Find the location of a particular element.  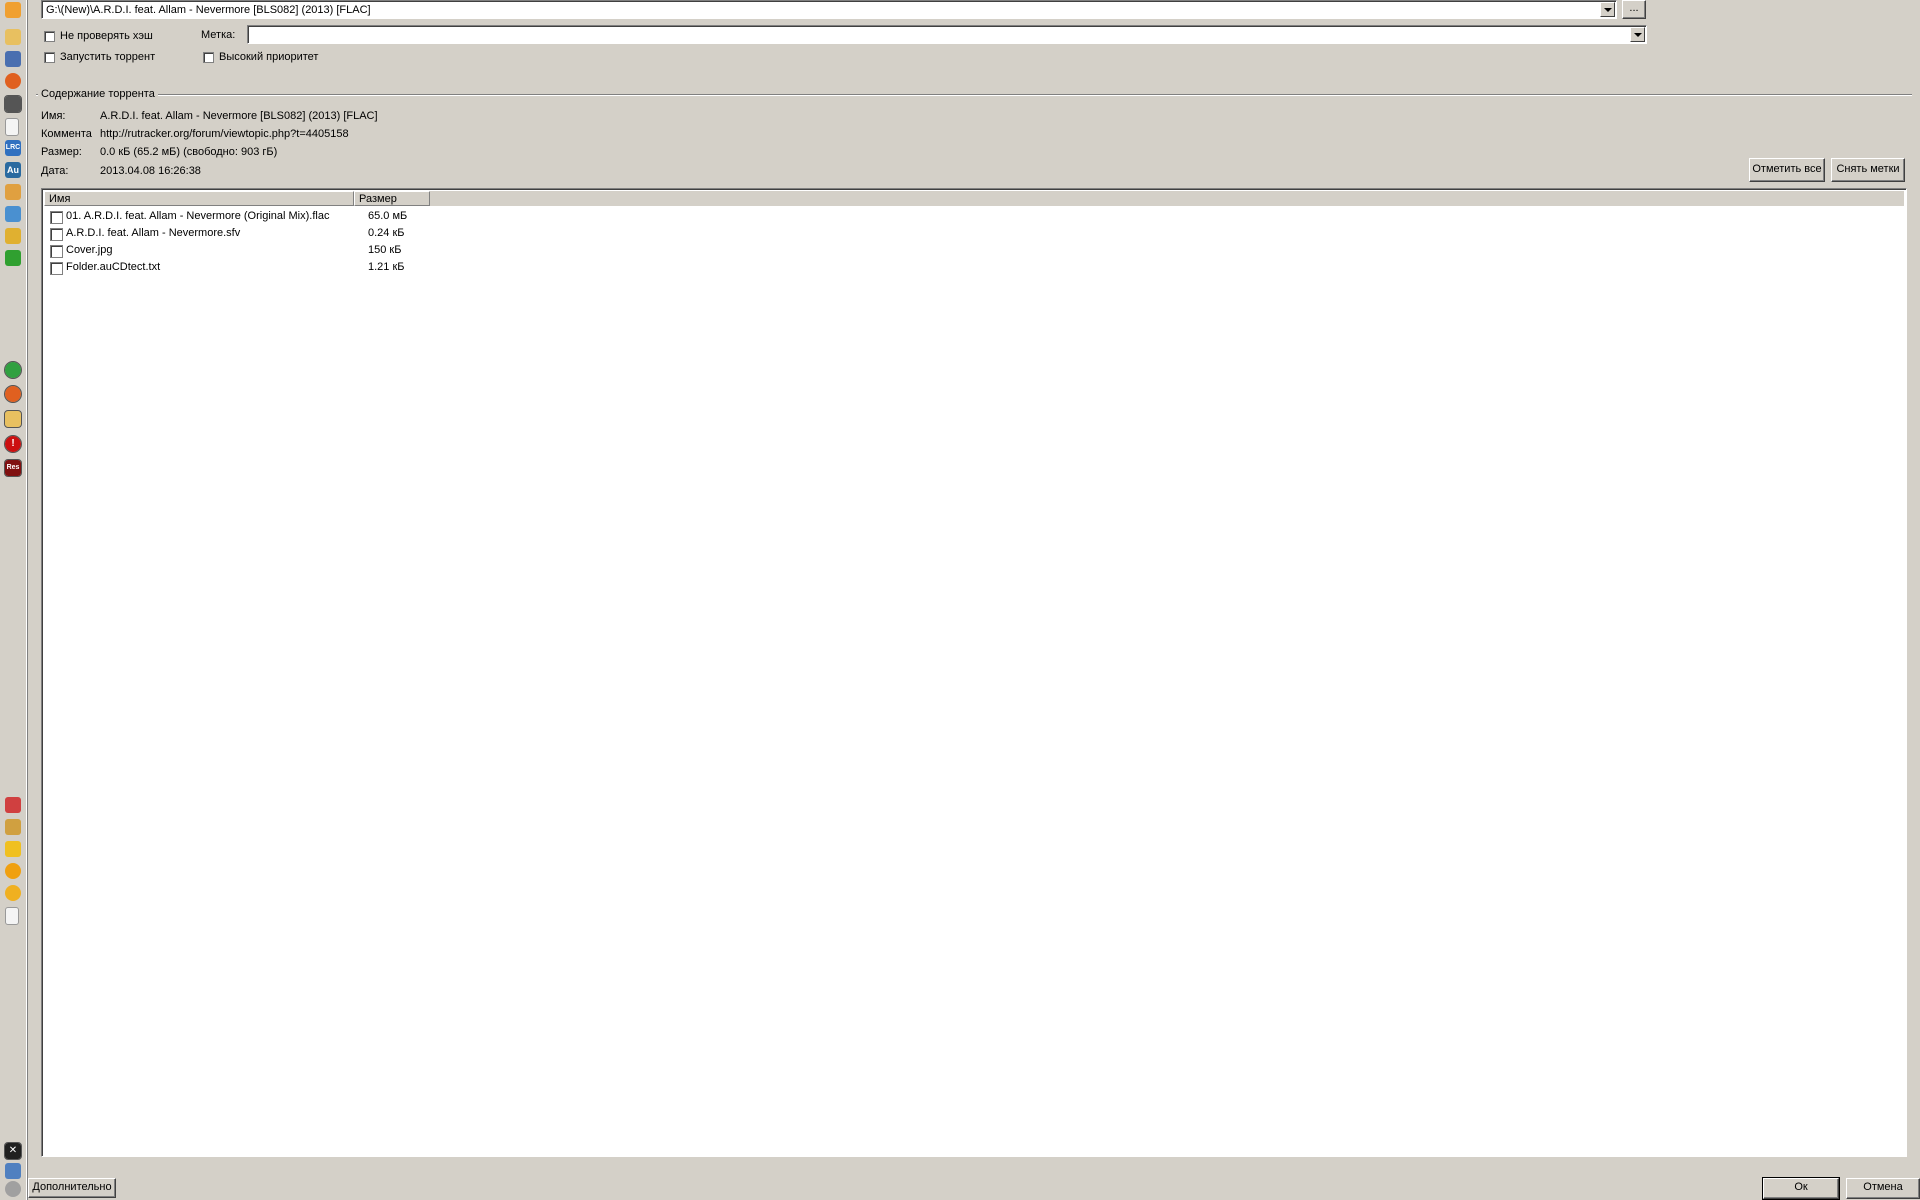

high-priority-checkbox is located at coordinates (208, 57).